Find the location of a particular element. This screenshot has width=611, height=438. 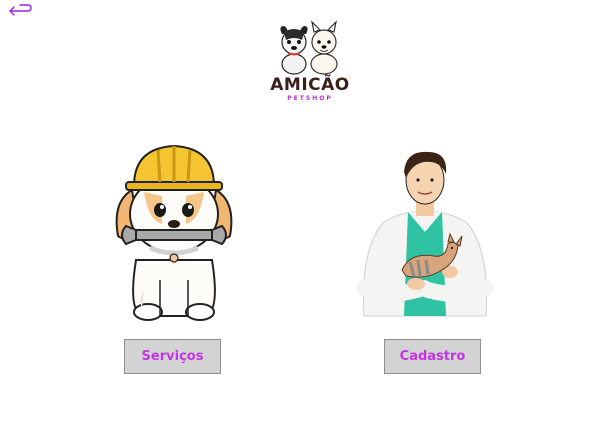

servicos-button: Serviços is located at coordinates (172, 356).